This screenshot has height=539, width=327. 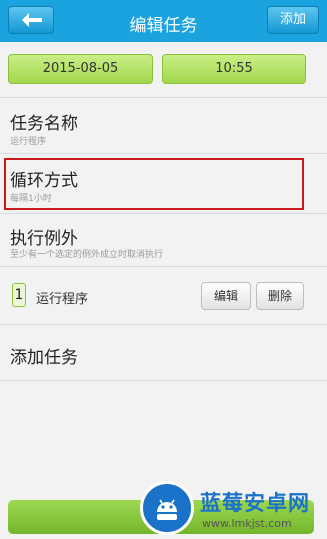 What do you see at coordinates (80, 69) in the screenshot?
I see `date-button: 2015-08-05` at bounding box center [80, 69].